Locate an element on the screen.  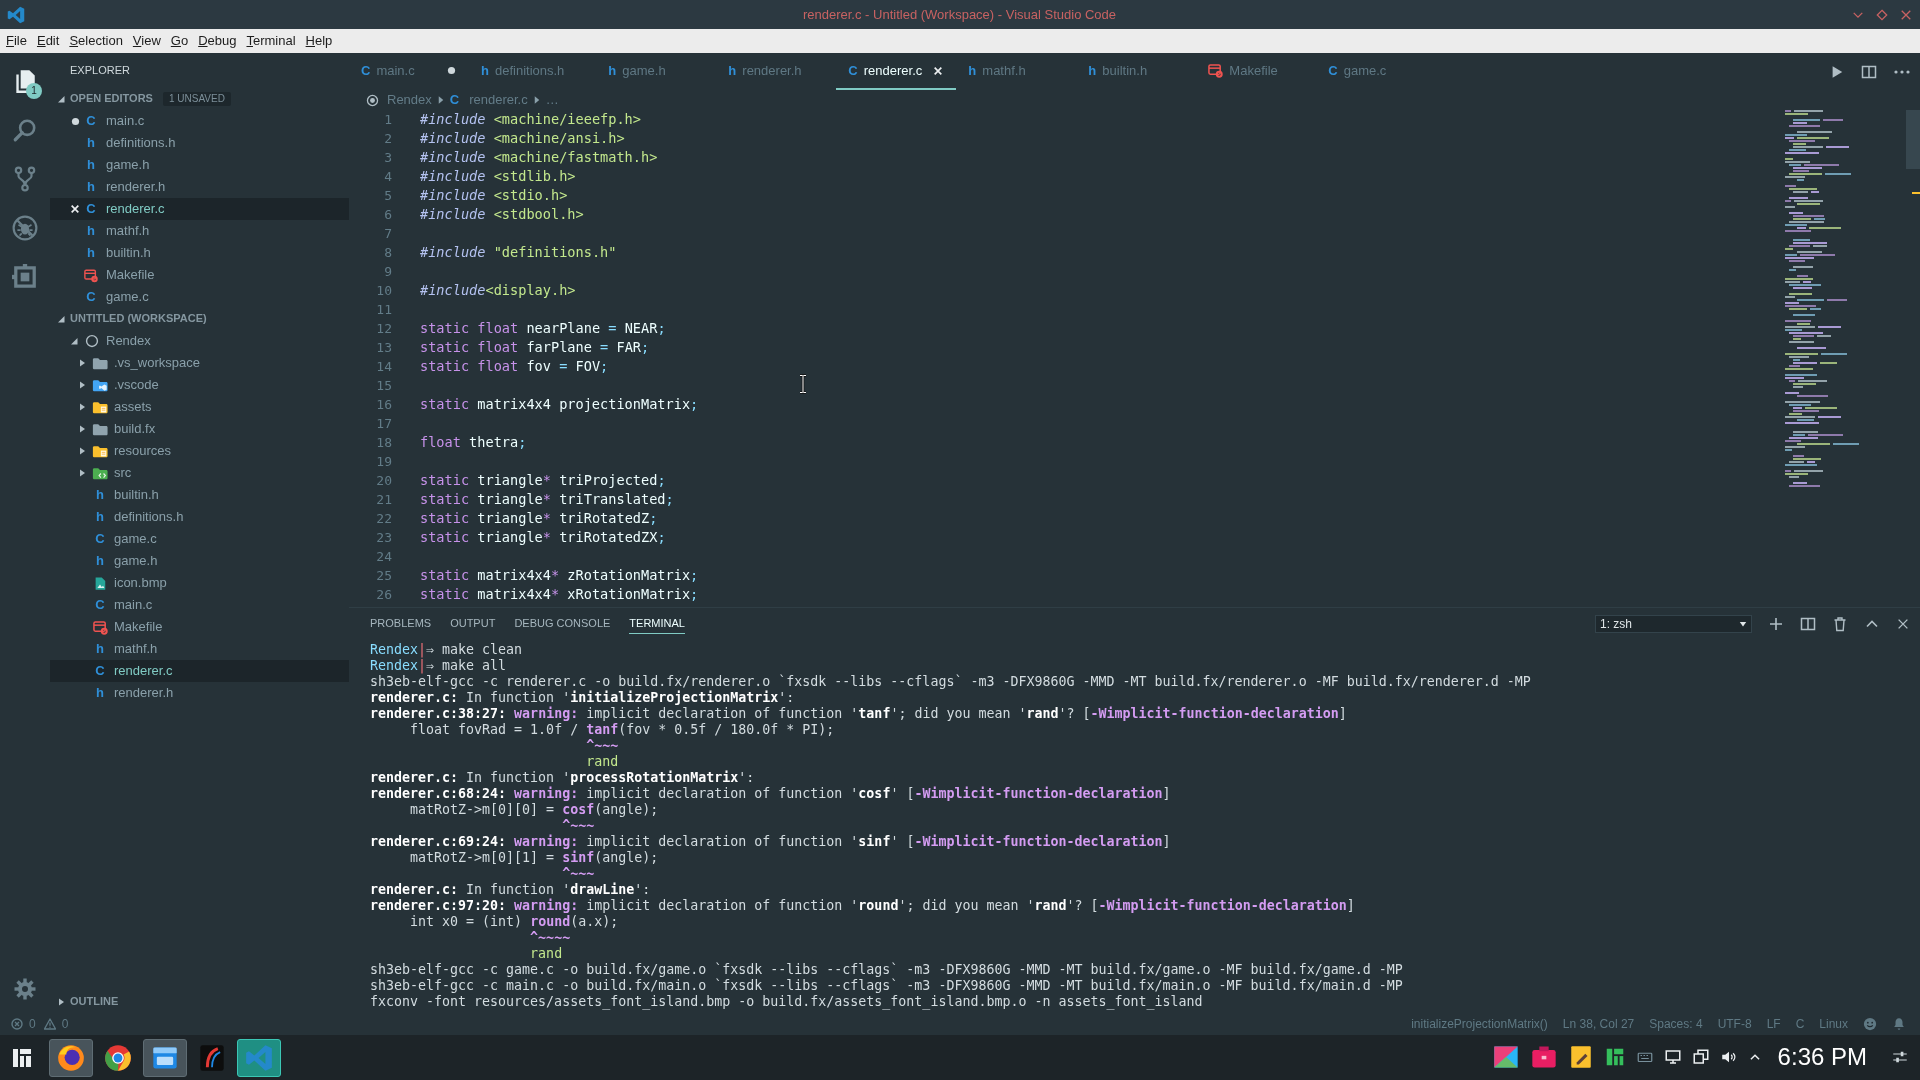
clock: 6:36 PM is located at coordinates (1822, 1057).